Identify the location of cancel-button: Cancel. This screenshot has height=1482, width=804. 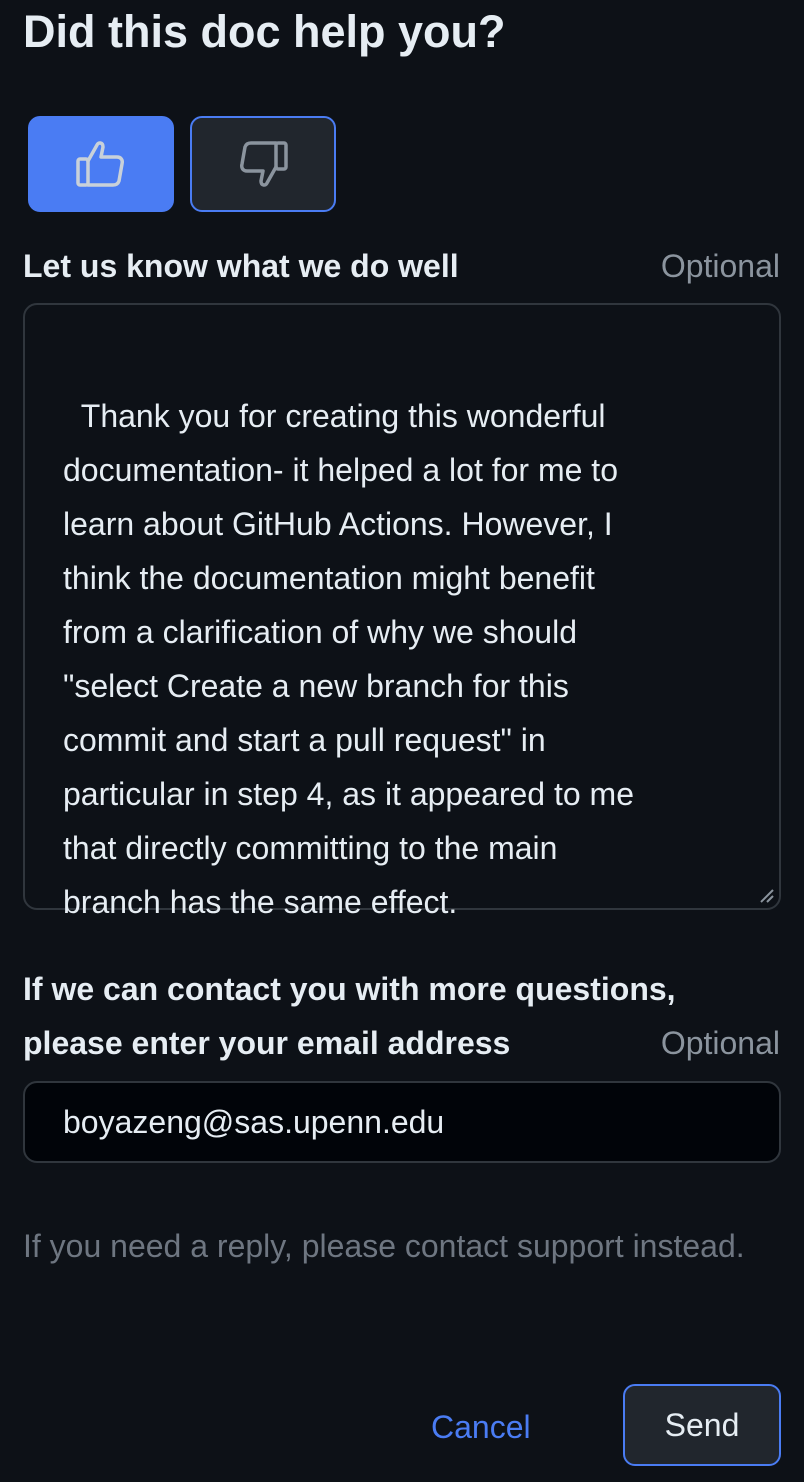
(481, 1427).